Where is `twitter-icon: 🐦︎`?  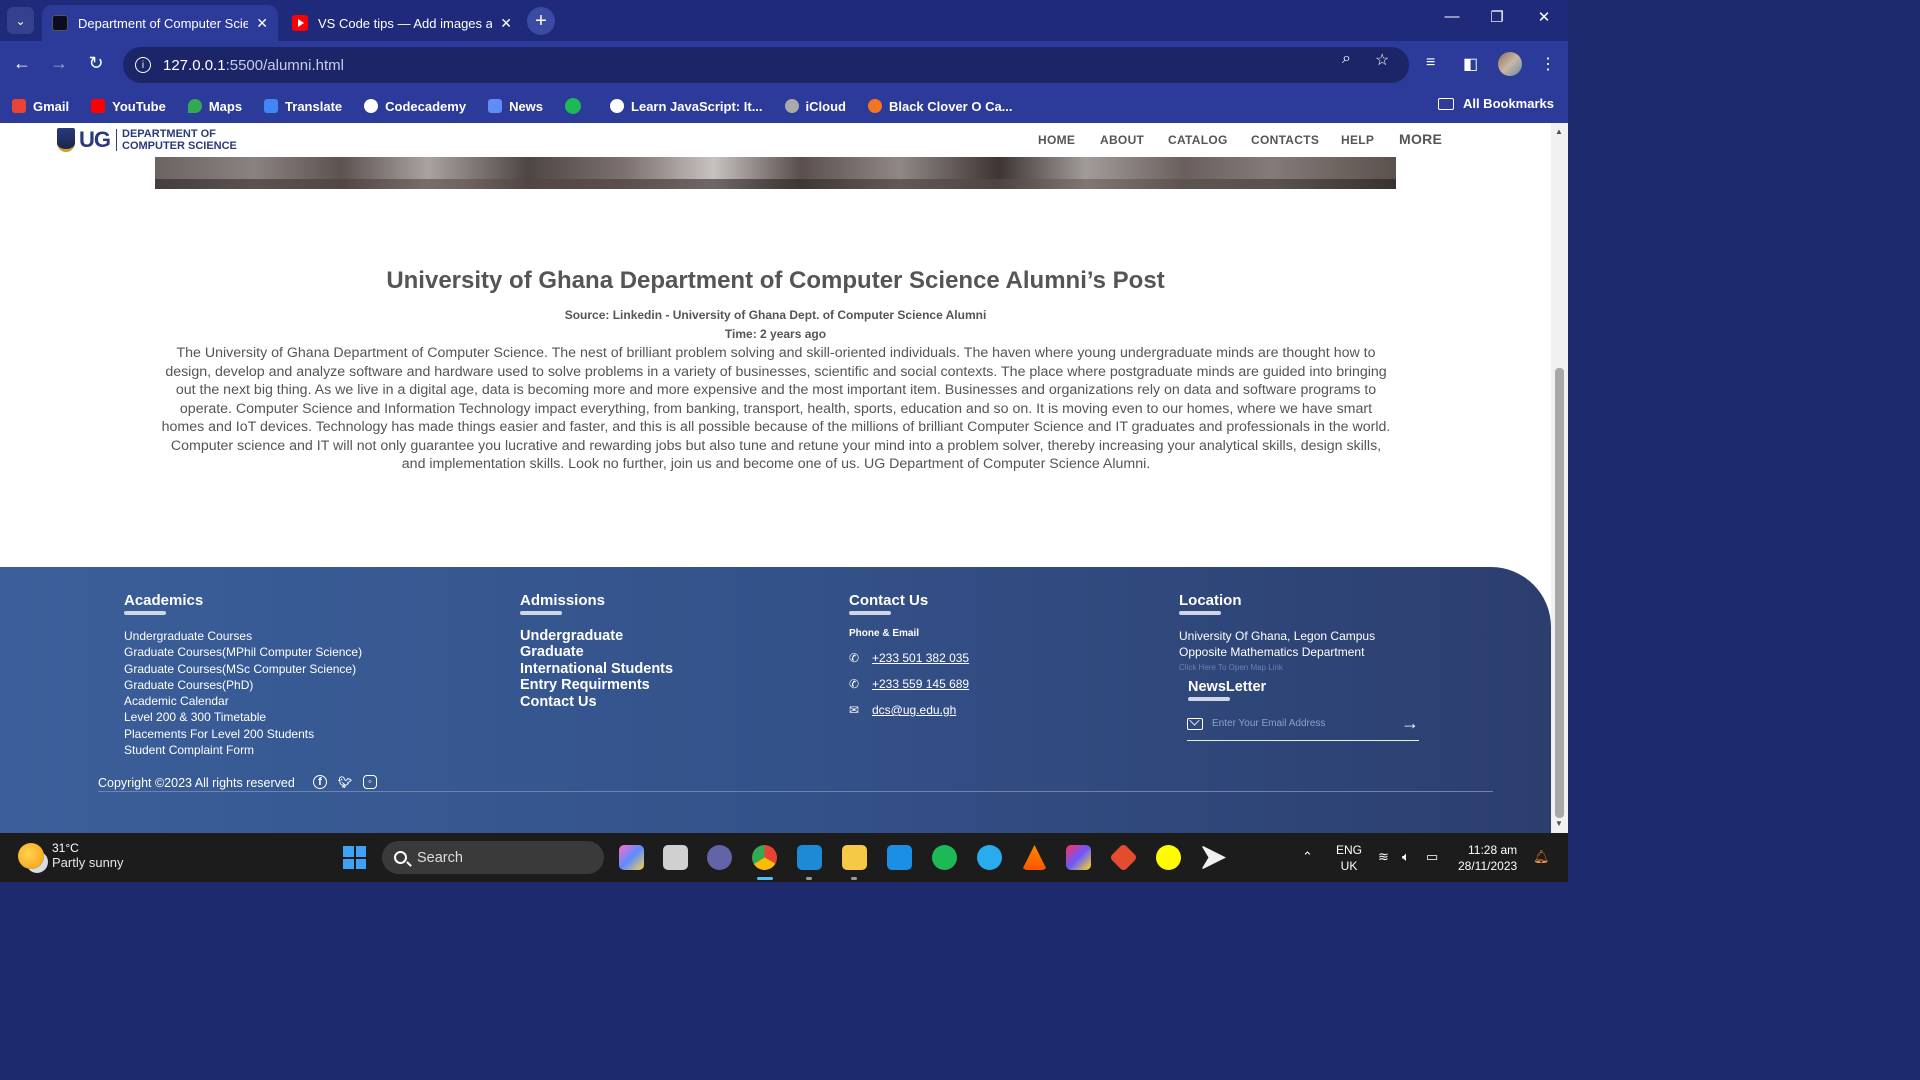
twitter-icon: 🐦︎ is located at coordinates (345, 782).